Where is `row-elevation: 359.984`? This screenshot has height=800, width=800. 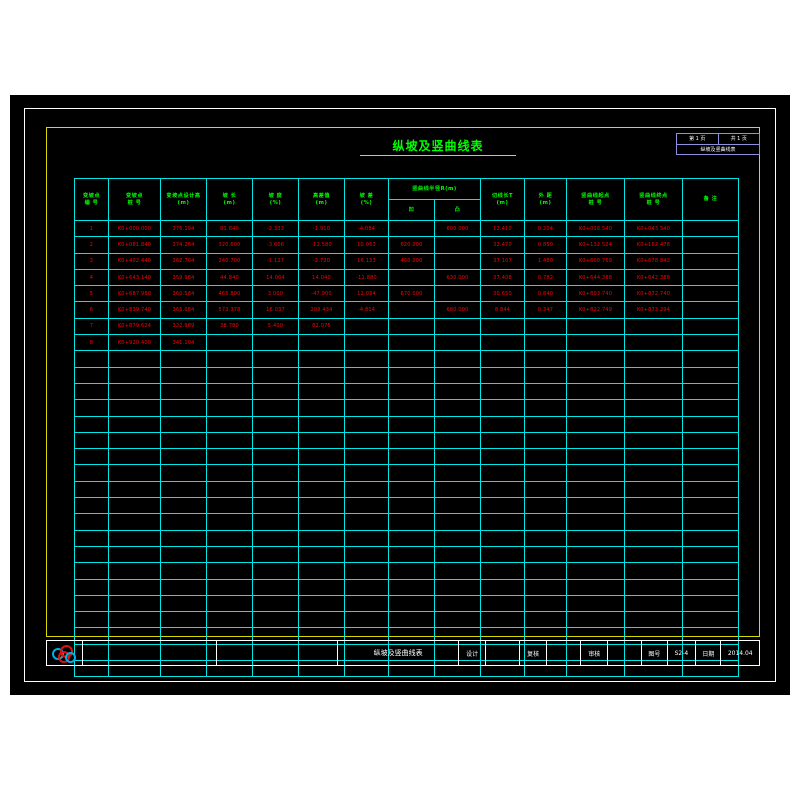
row-elevation: 359.984 is located at coordinates (183, 277).